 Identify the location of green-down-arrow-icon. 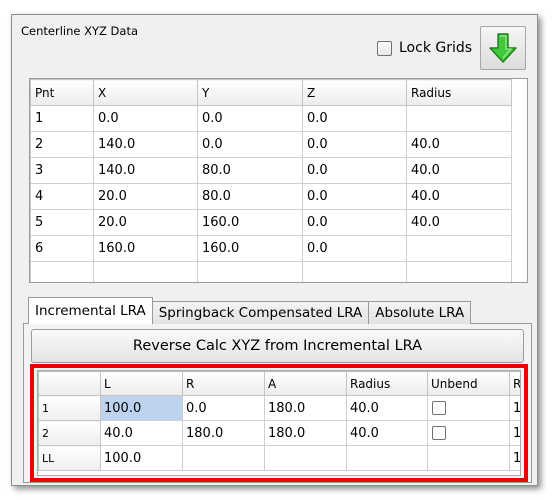
(503, 48).